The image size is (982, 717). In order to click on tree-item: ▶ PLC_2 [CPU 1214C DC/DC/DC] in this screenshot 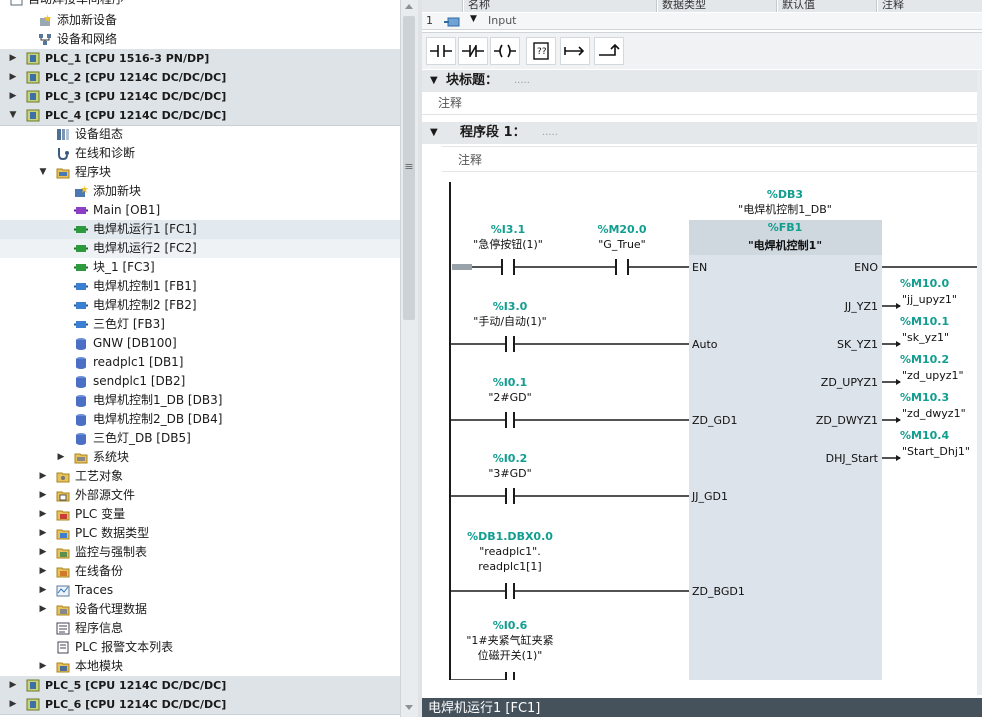, I will do `click(200, 78)`.